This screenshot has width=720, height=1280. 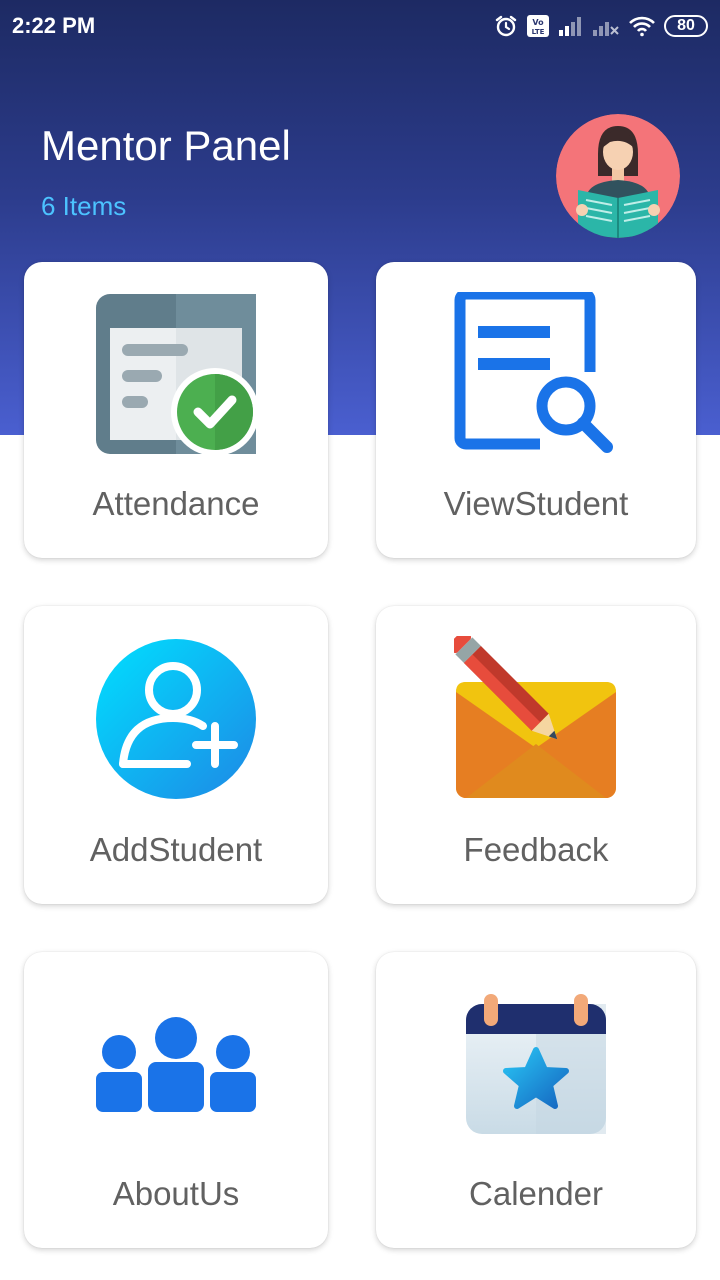 I want to click on menu-card-label: ViewStudent, so click(x=536, y=503).